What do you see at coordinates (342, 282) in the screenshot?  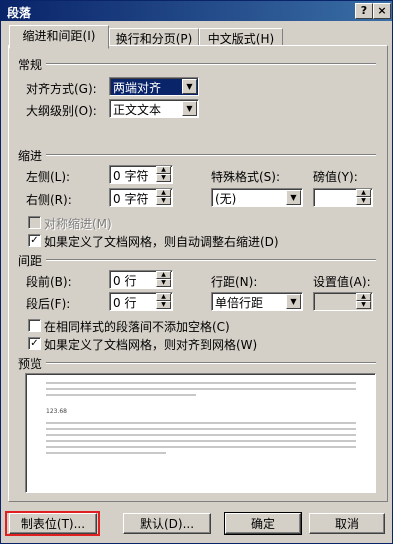 I see `spacing-at-label: 设置值(A):` at bounding box center [342, 282].